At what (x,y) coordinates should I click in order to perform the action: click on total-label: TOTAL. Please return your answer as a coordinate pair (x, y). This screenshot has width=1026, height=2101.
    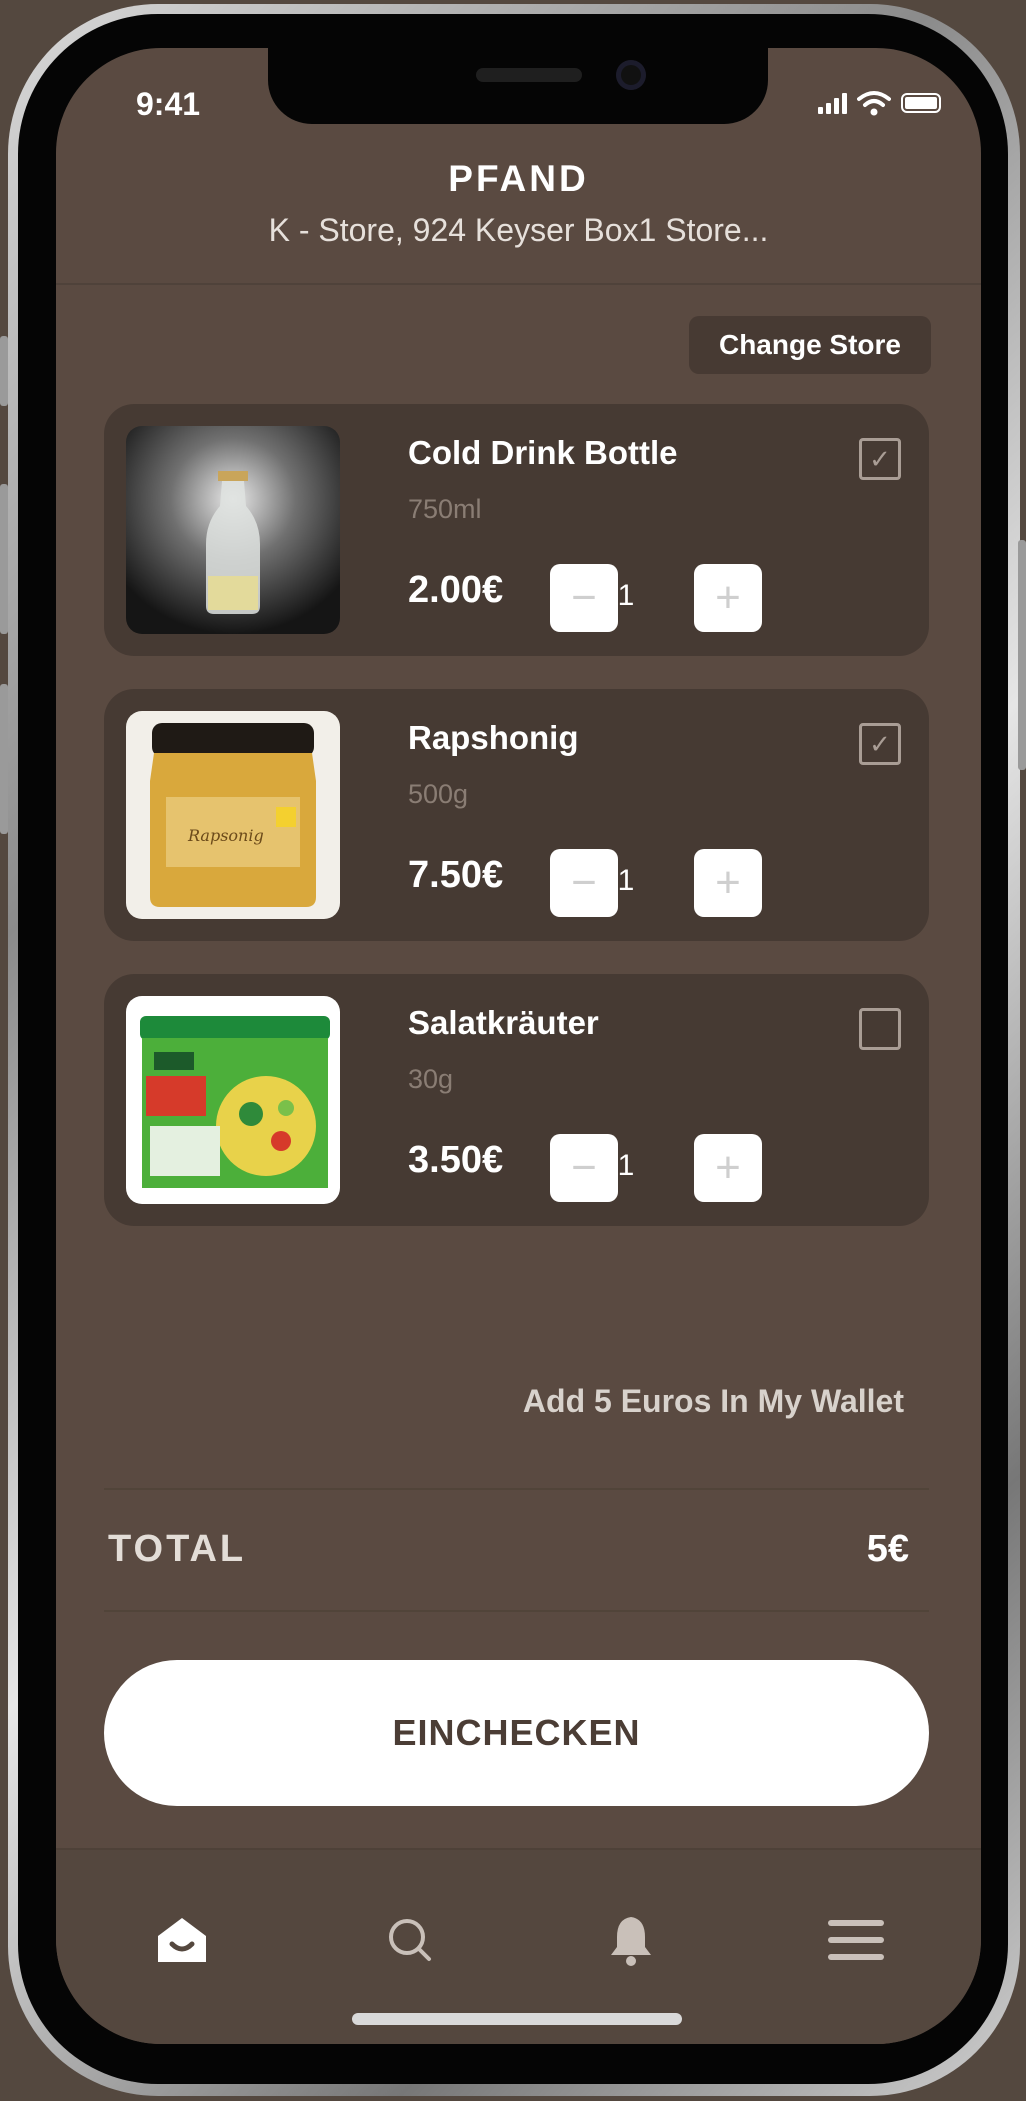
    Looking at the image, I should click on (177, 1549).